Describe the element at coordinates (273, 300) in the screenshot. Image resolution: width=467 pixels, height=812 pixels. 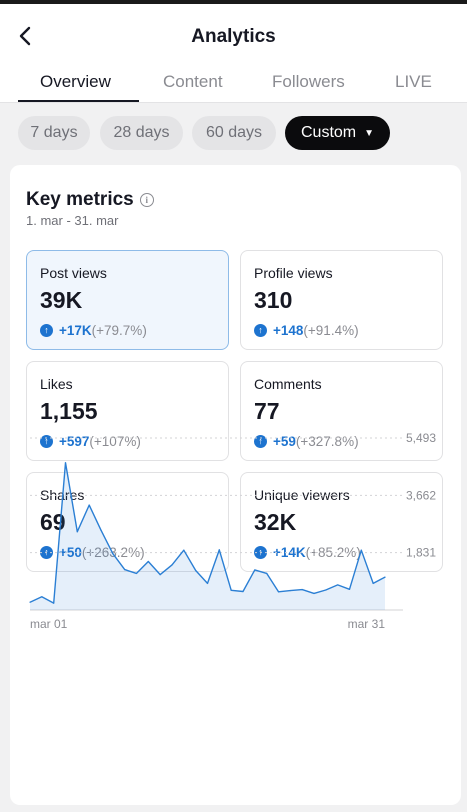
I see `metric-value: 310` at that location.